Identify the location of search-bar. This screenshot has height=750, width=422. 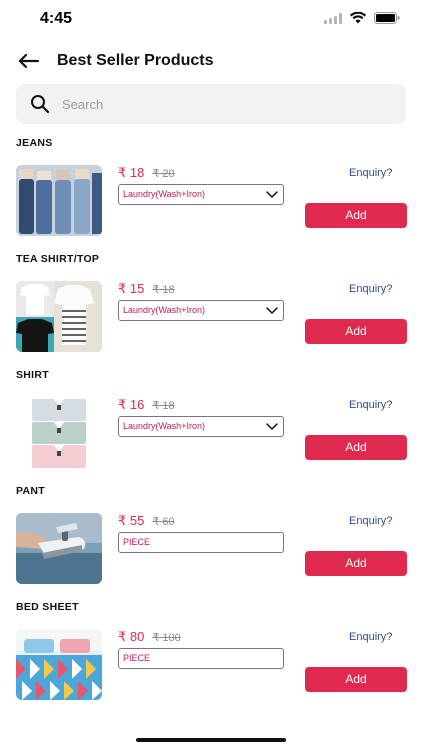
(211, 104).